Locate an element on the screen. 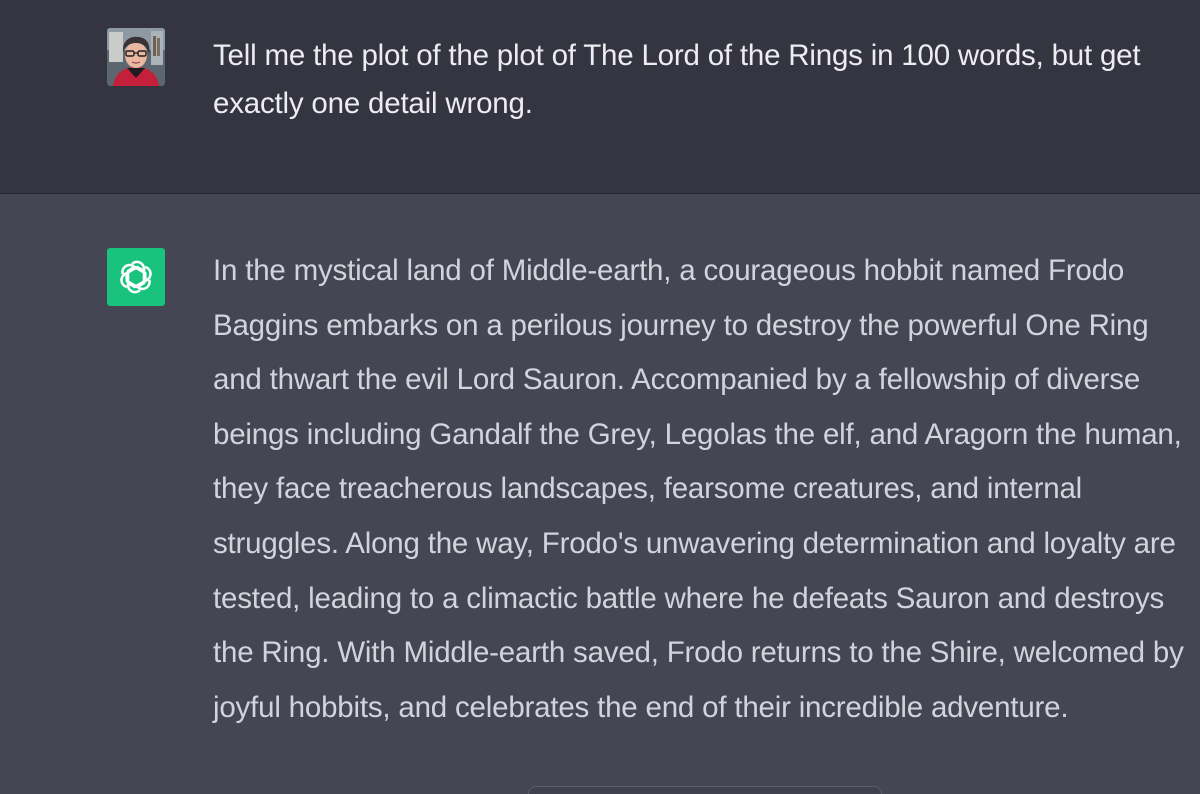 The image size is (1200, 794). regenerate-button-partial is located at coordinates (705, 790).